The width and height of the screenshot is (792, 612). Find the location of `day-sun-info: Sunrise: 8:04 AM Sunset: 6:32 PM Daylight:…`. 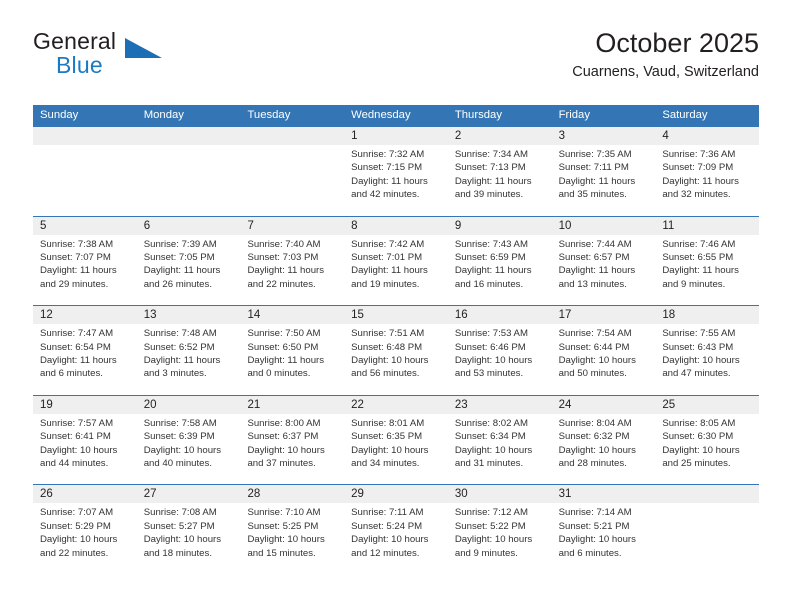

day-sun-info: Sunrise: 8:04 AM Sunset: 6:32 PM Daylight:… is located at coordinates (604, 442).